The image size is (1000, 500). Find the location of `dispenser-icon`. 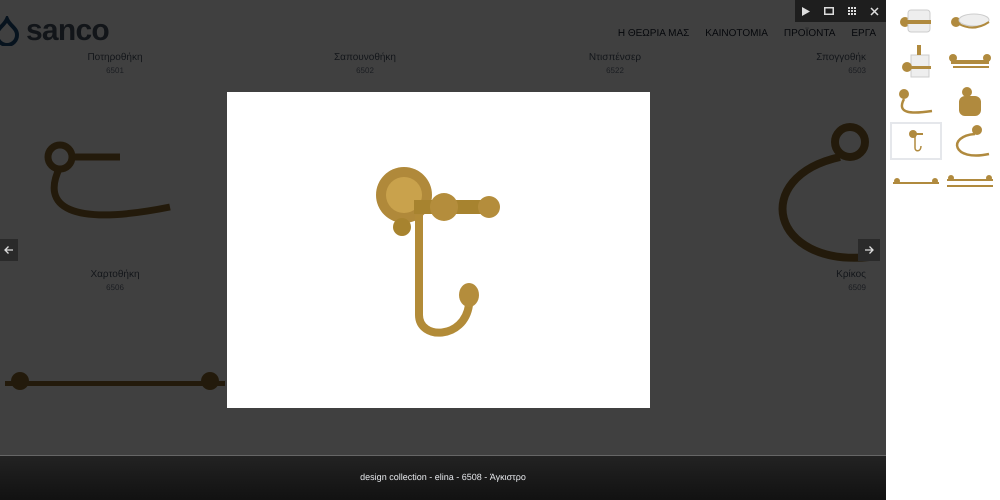

dispenser-icon is located at coordinates (915, 61).